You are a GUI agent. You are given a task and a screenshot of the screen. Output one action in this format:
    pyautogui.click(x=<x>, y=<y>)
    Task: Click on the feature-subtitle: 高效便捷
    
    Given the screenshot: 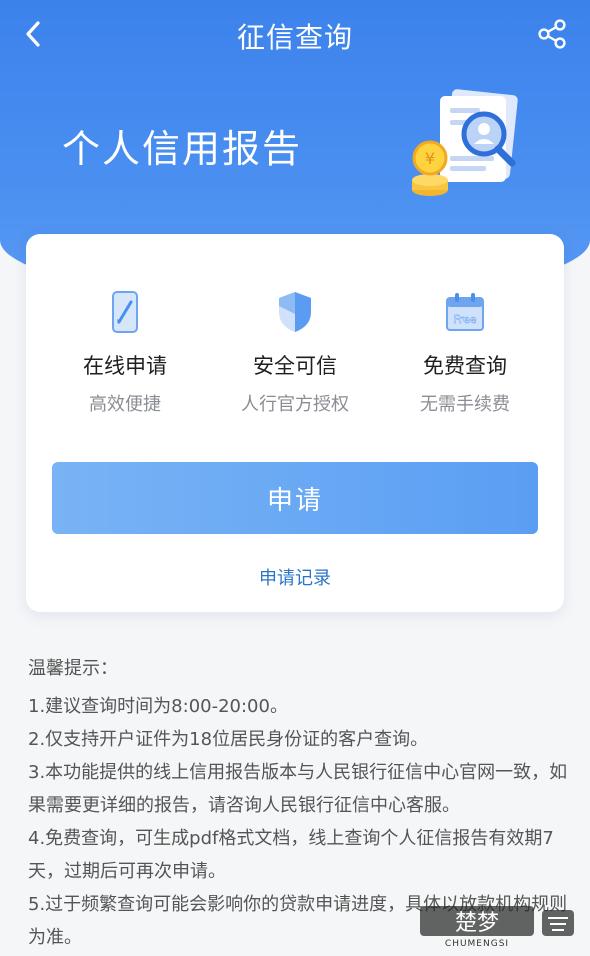 What is the action you would take?
    pyautogui.click(x=125, y=404)
    